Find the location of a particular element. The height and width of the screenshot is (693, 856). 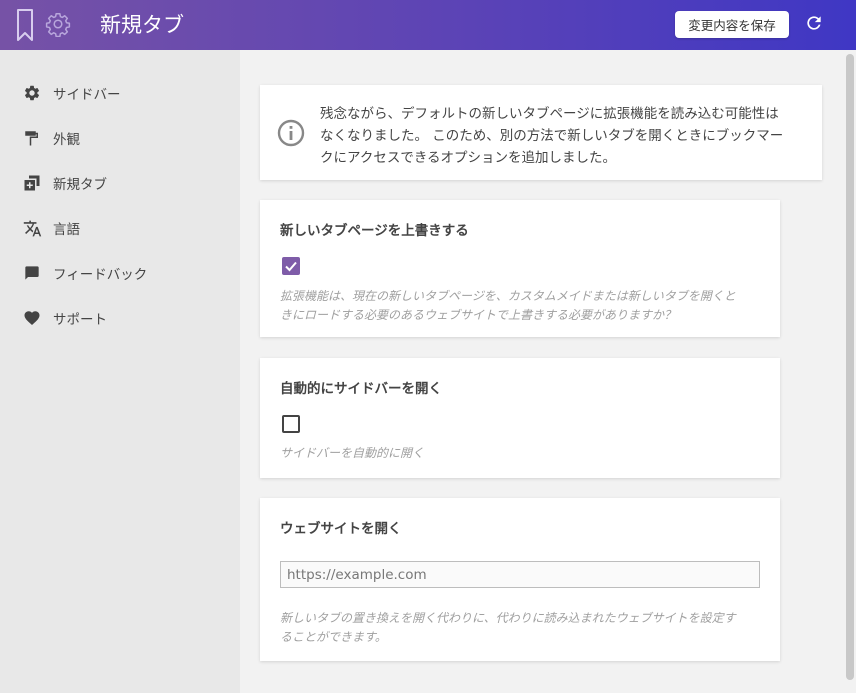

new-tab-icon is located at coordinates (32, 183).